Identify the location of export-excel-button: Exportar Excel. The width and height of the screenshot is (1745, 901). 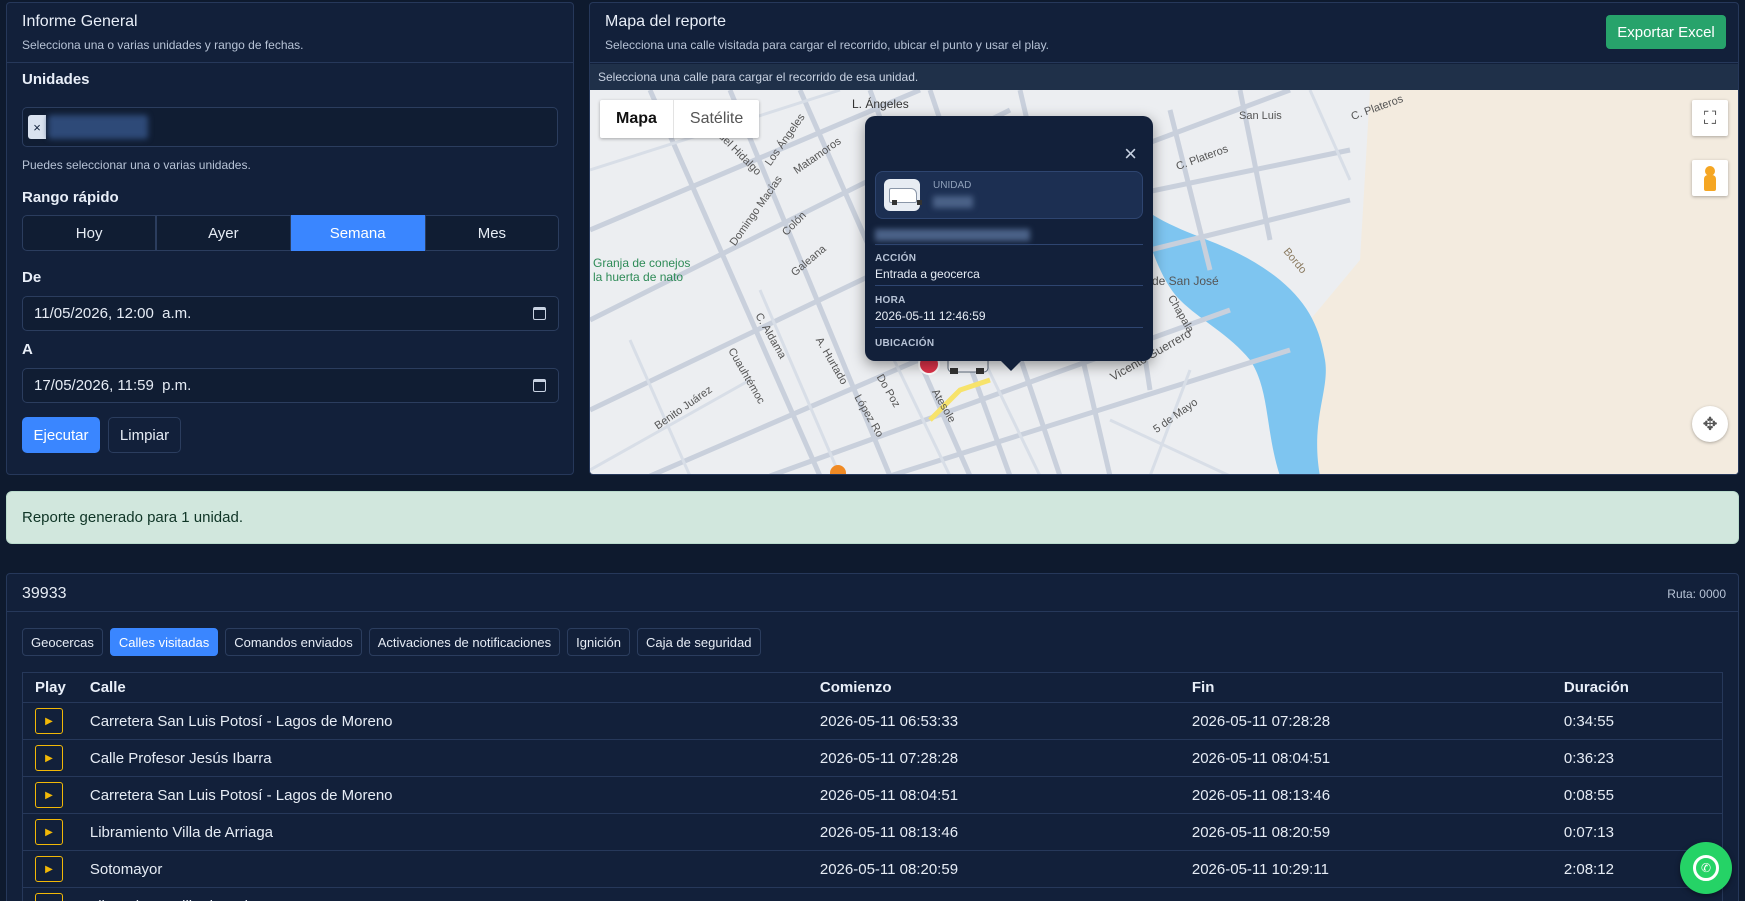
(1666, 32).